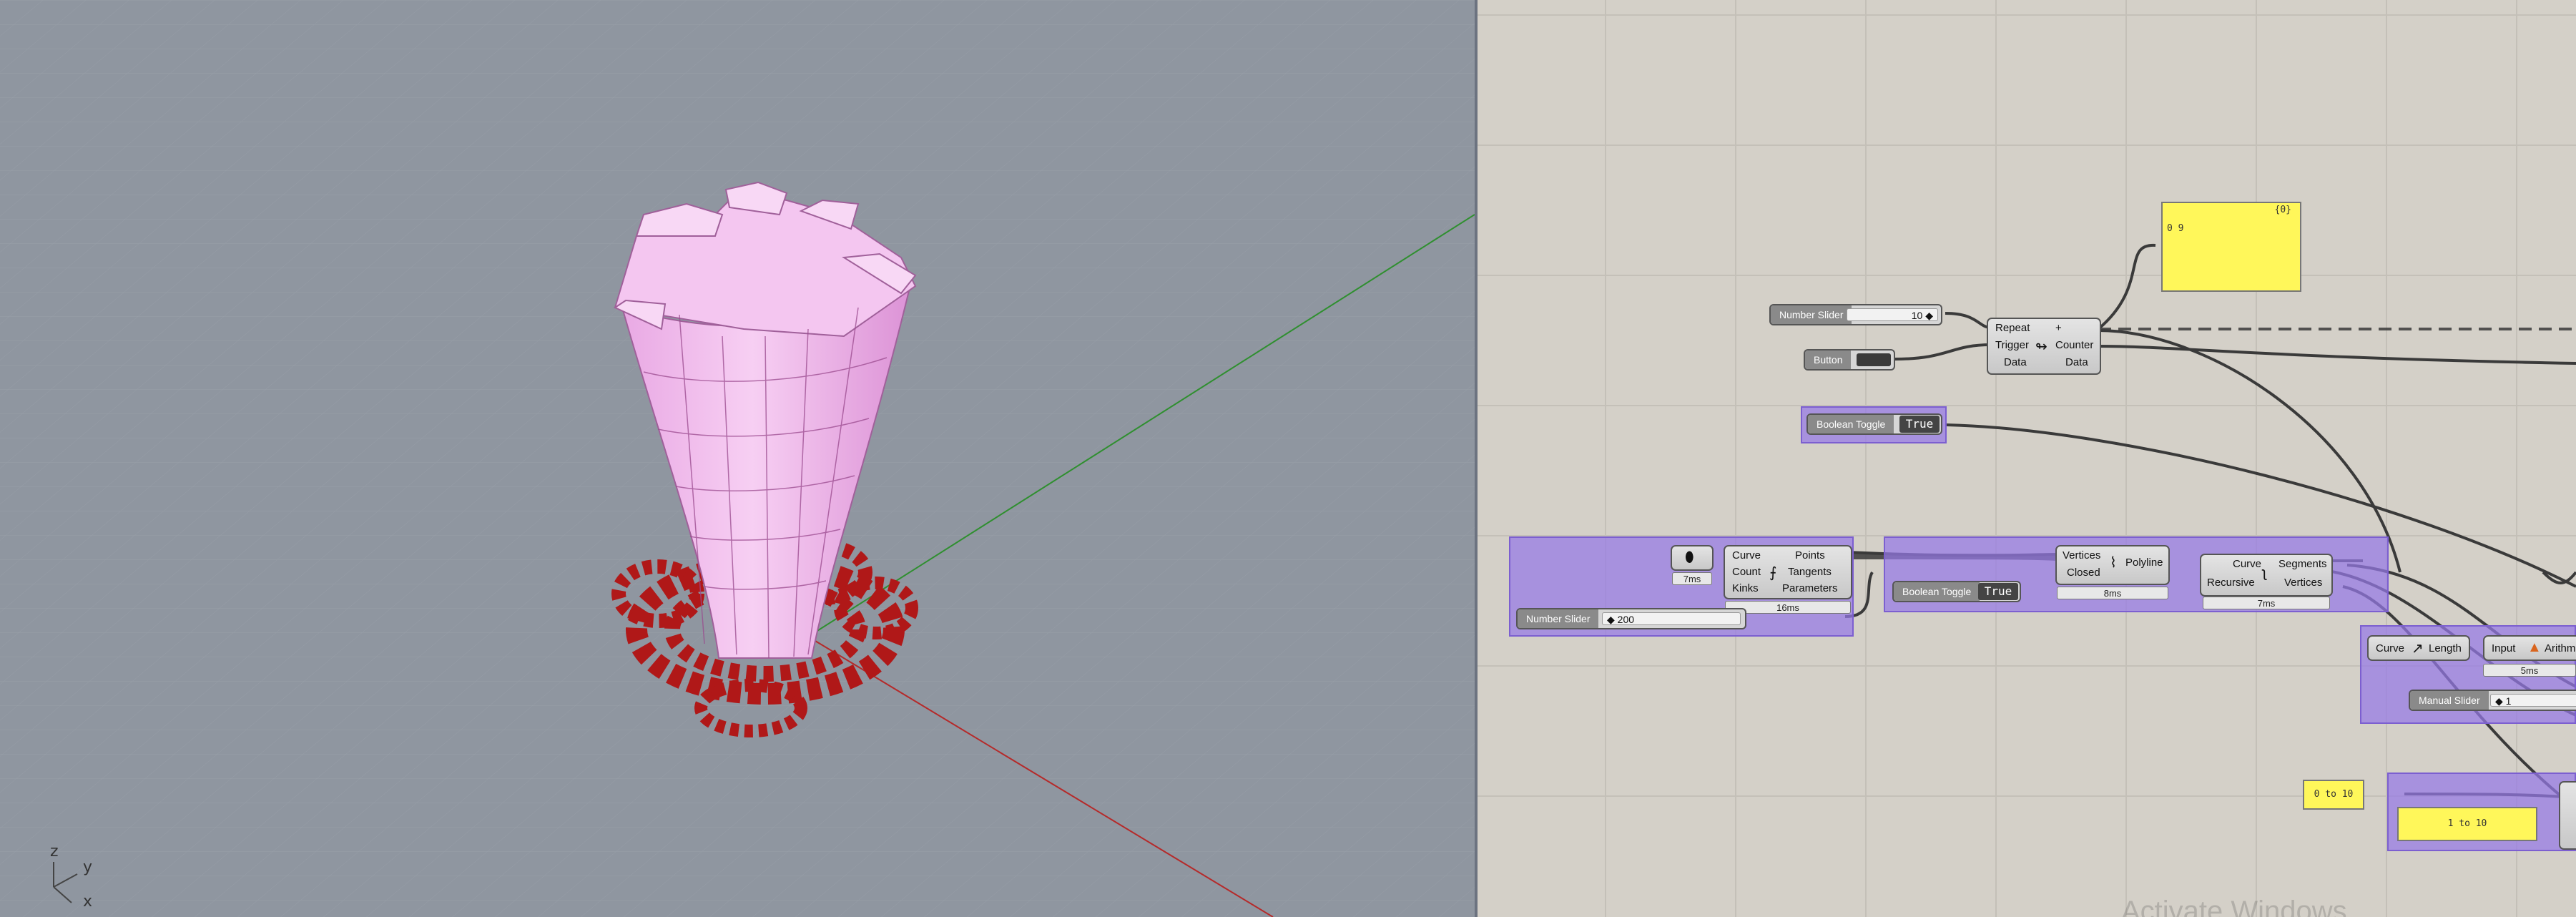 The width and height of the screenshot is (2576, 917). What do you see at coordinates (2041, 347) in the screenshot?
I see `counter-icon: ↬` at bounding box center [2041, 347].